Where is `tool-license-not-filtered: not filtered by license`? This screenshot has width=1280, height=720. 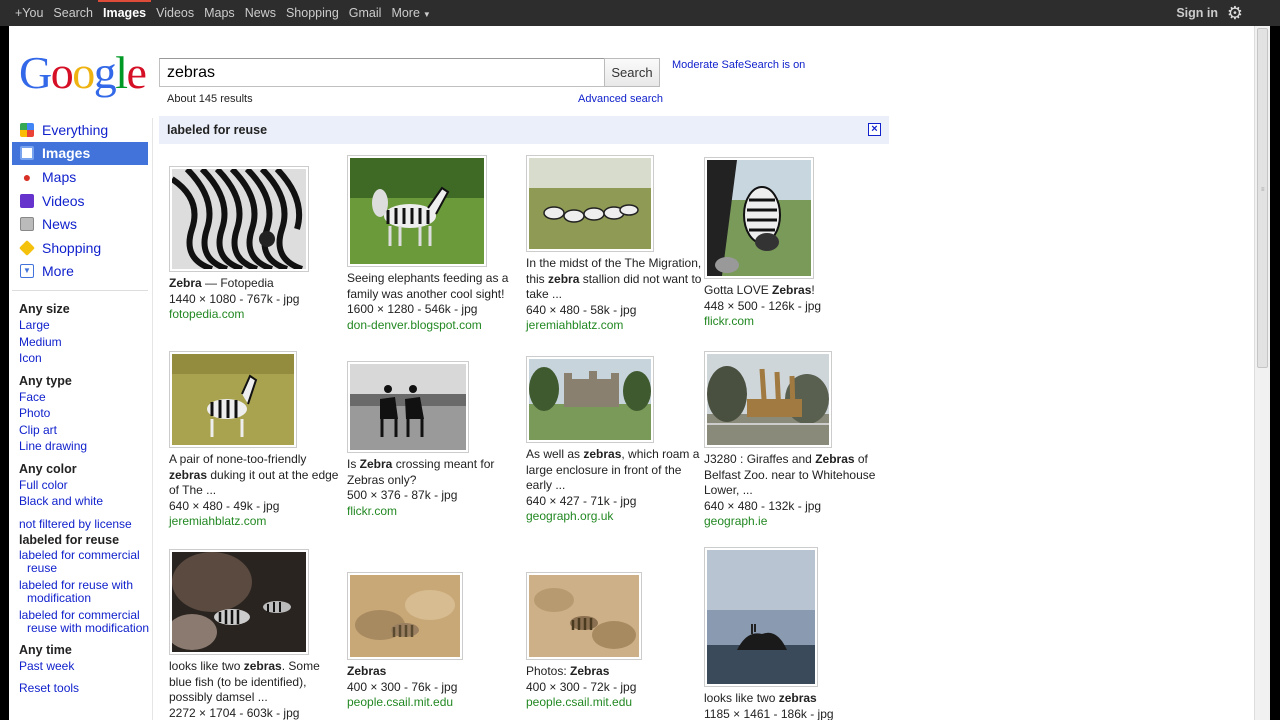 tool-license-not-filtered: not filtered by license is located at coordinates (75, 524).